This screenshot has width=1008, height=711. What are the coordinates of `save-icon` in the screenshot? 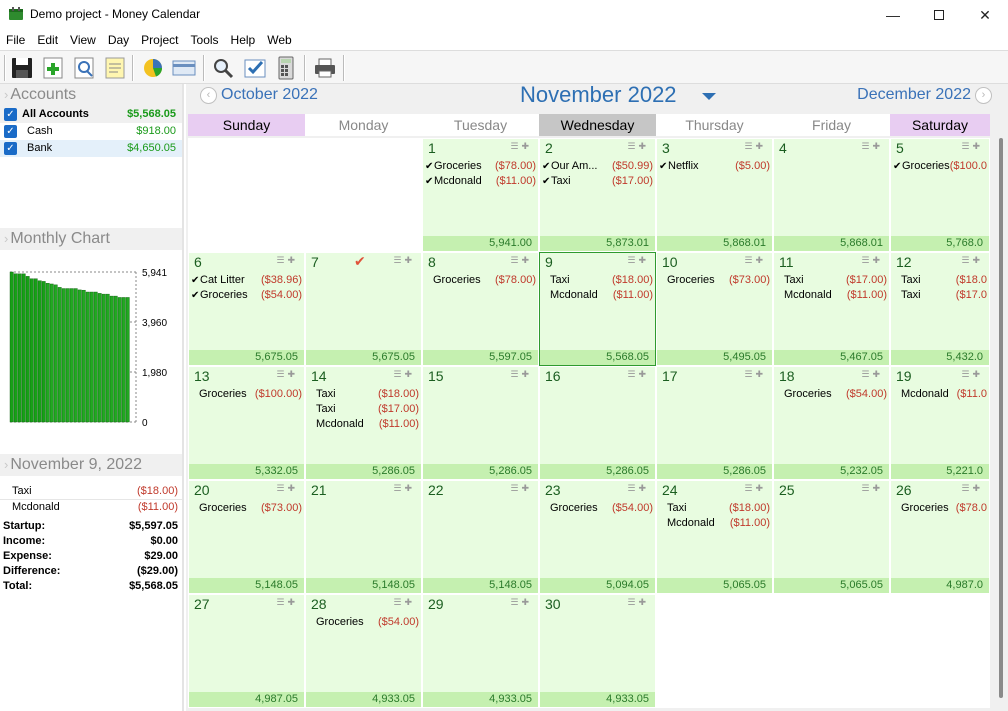 It's located at (22, 68).